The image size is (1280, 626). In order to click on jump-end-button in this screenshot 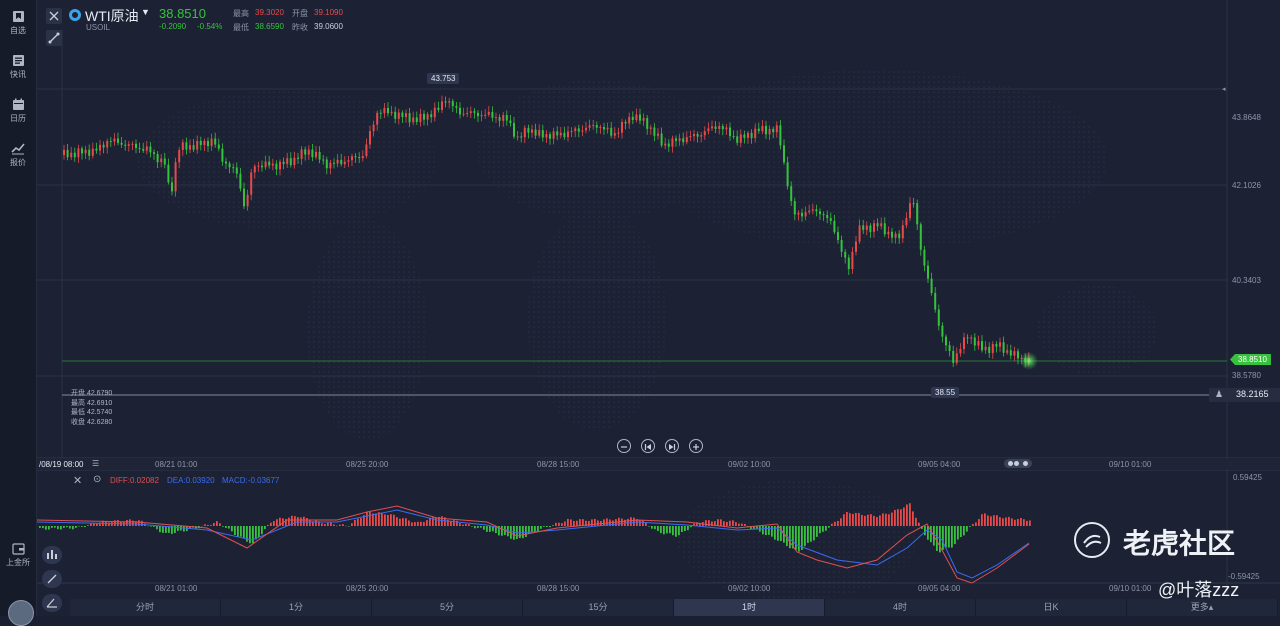, I will do `click(672, 446)`.